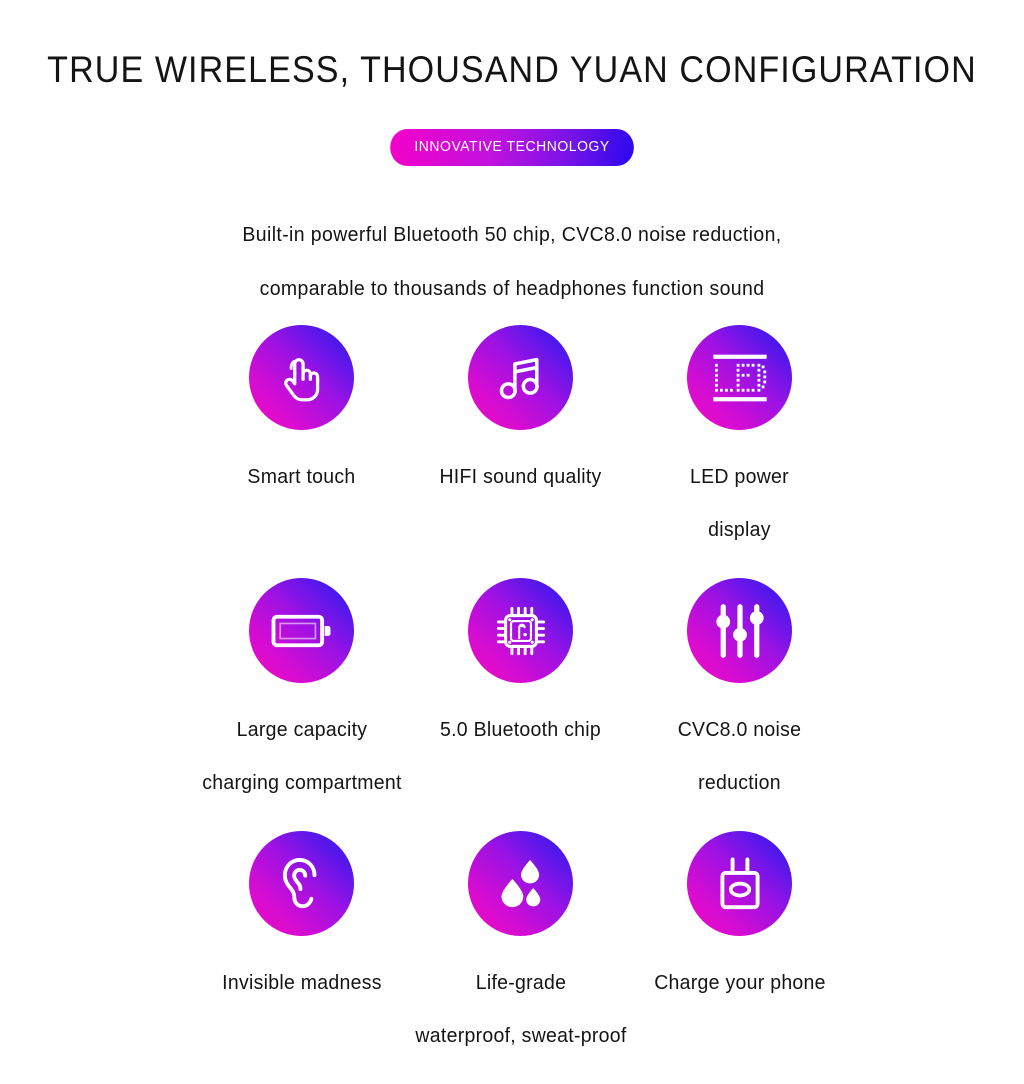  I want to click on feature-item-large-capacity-charging: Large capacity charging compartment, so click(301, 693).